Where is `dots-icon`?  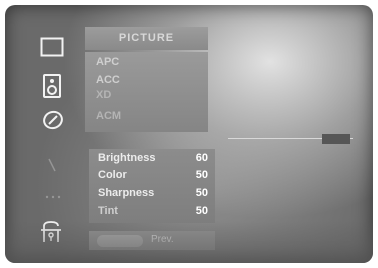 dots-icon is located at coordinates (53, 197).